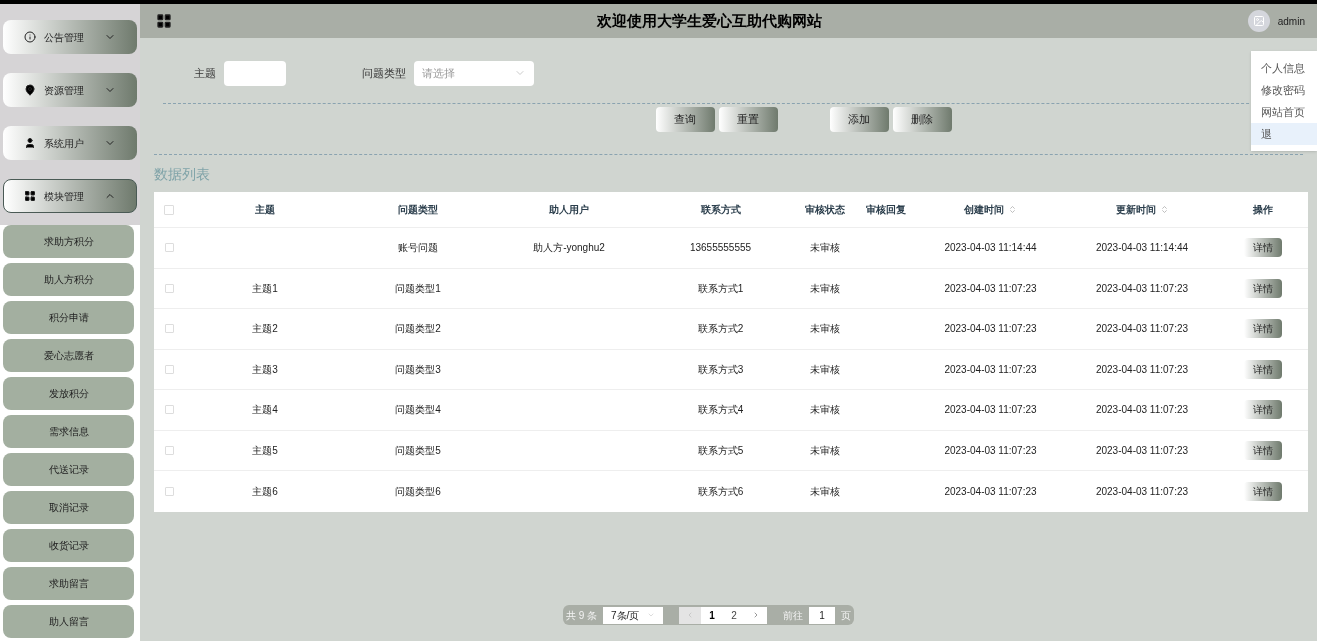 Image resolution: width=1317 pixels, height=641 pixels. What do you see at coordinates (70, 143) in the screenshot?
I see `sidebar-menu-button: 系统用户` at bounding box center [70, 143].